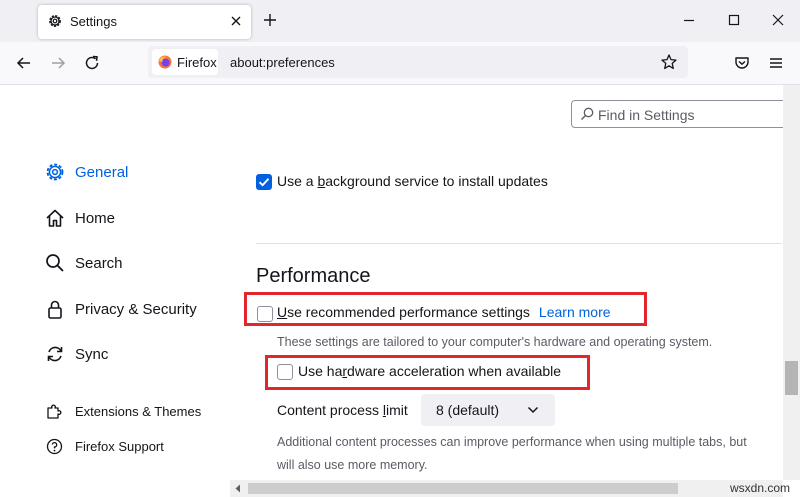 The image size is (800, 497). I want to click on find-in-settings-box, so click(681, 114).